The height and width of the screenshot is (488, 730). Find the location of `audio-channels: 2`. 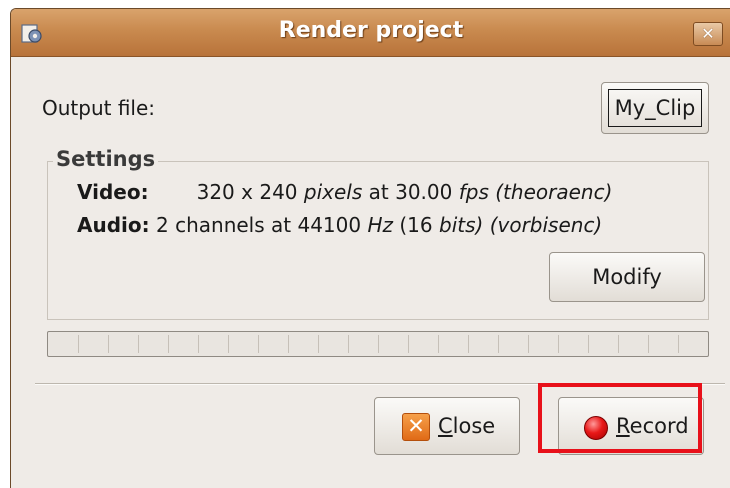

audio-channels: 2 is located at coordinates (162, 225).